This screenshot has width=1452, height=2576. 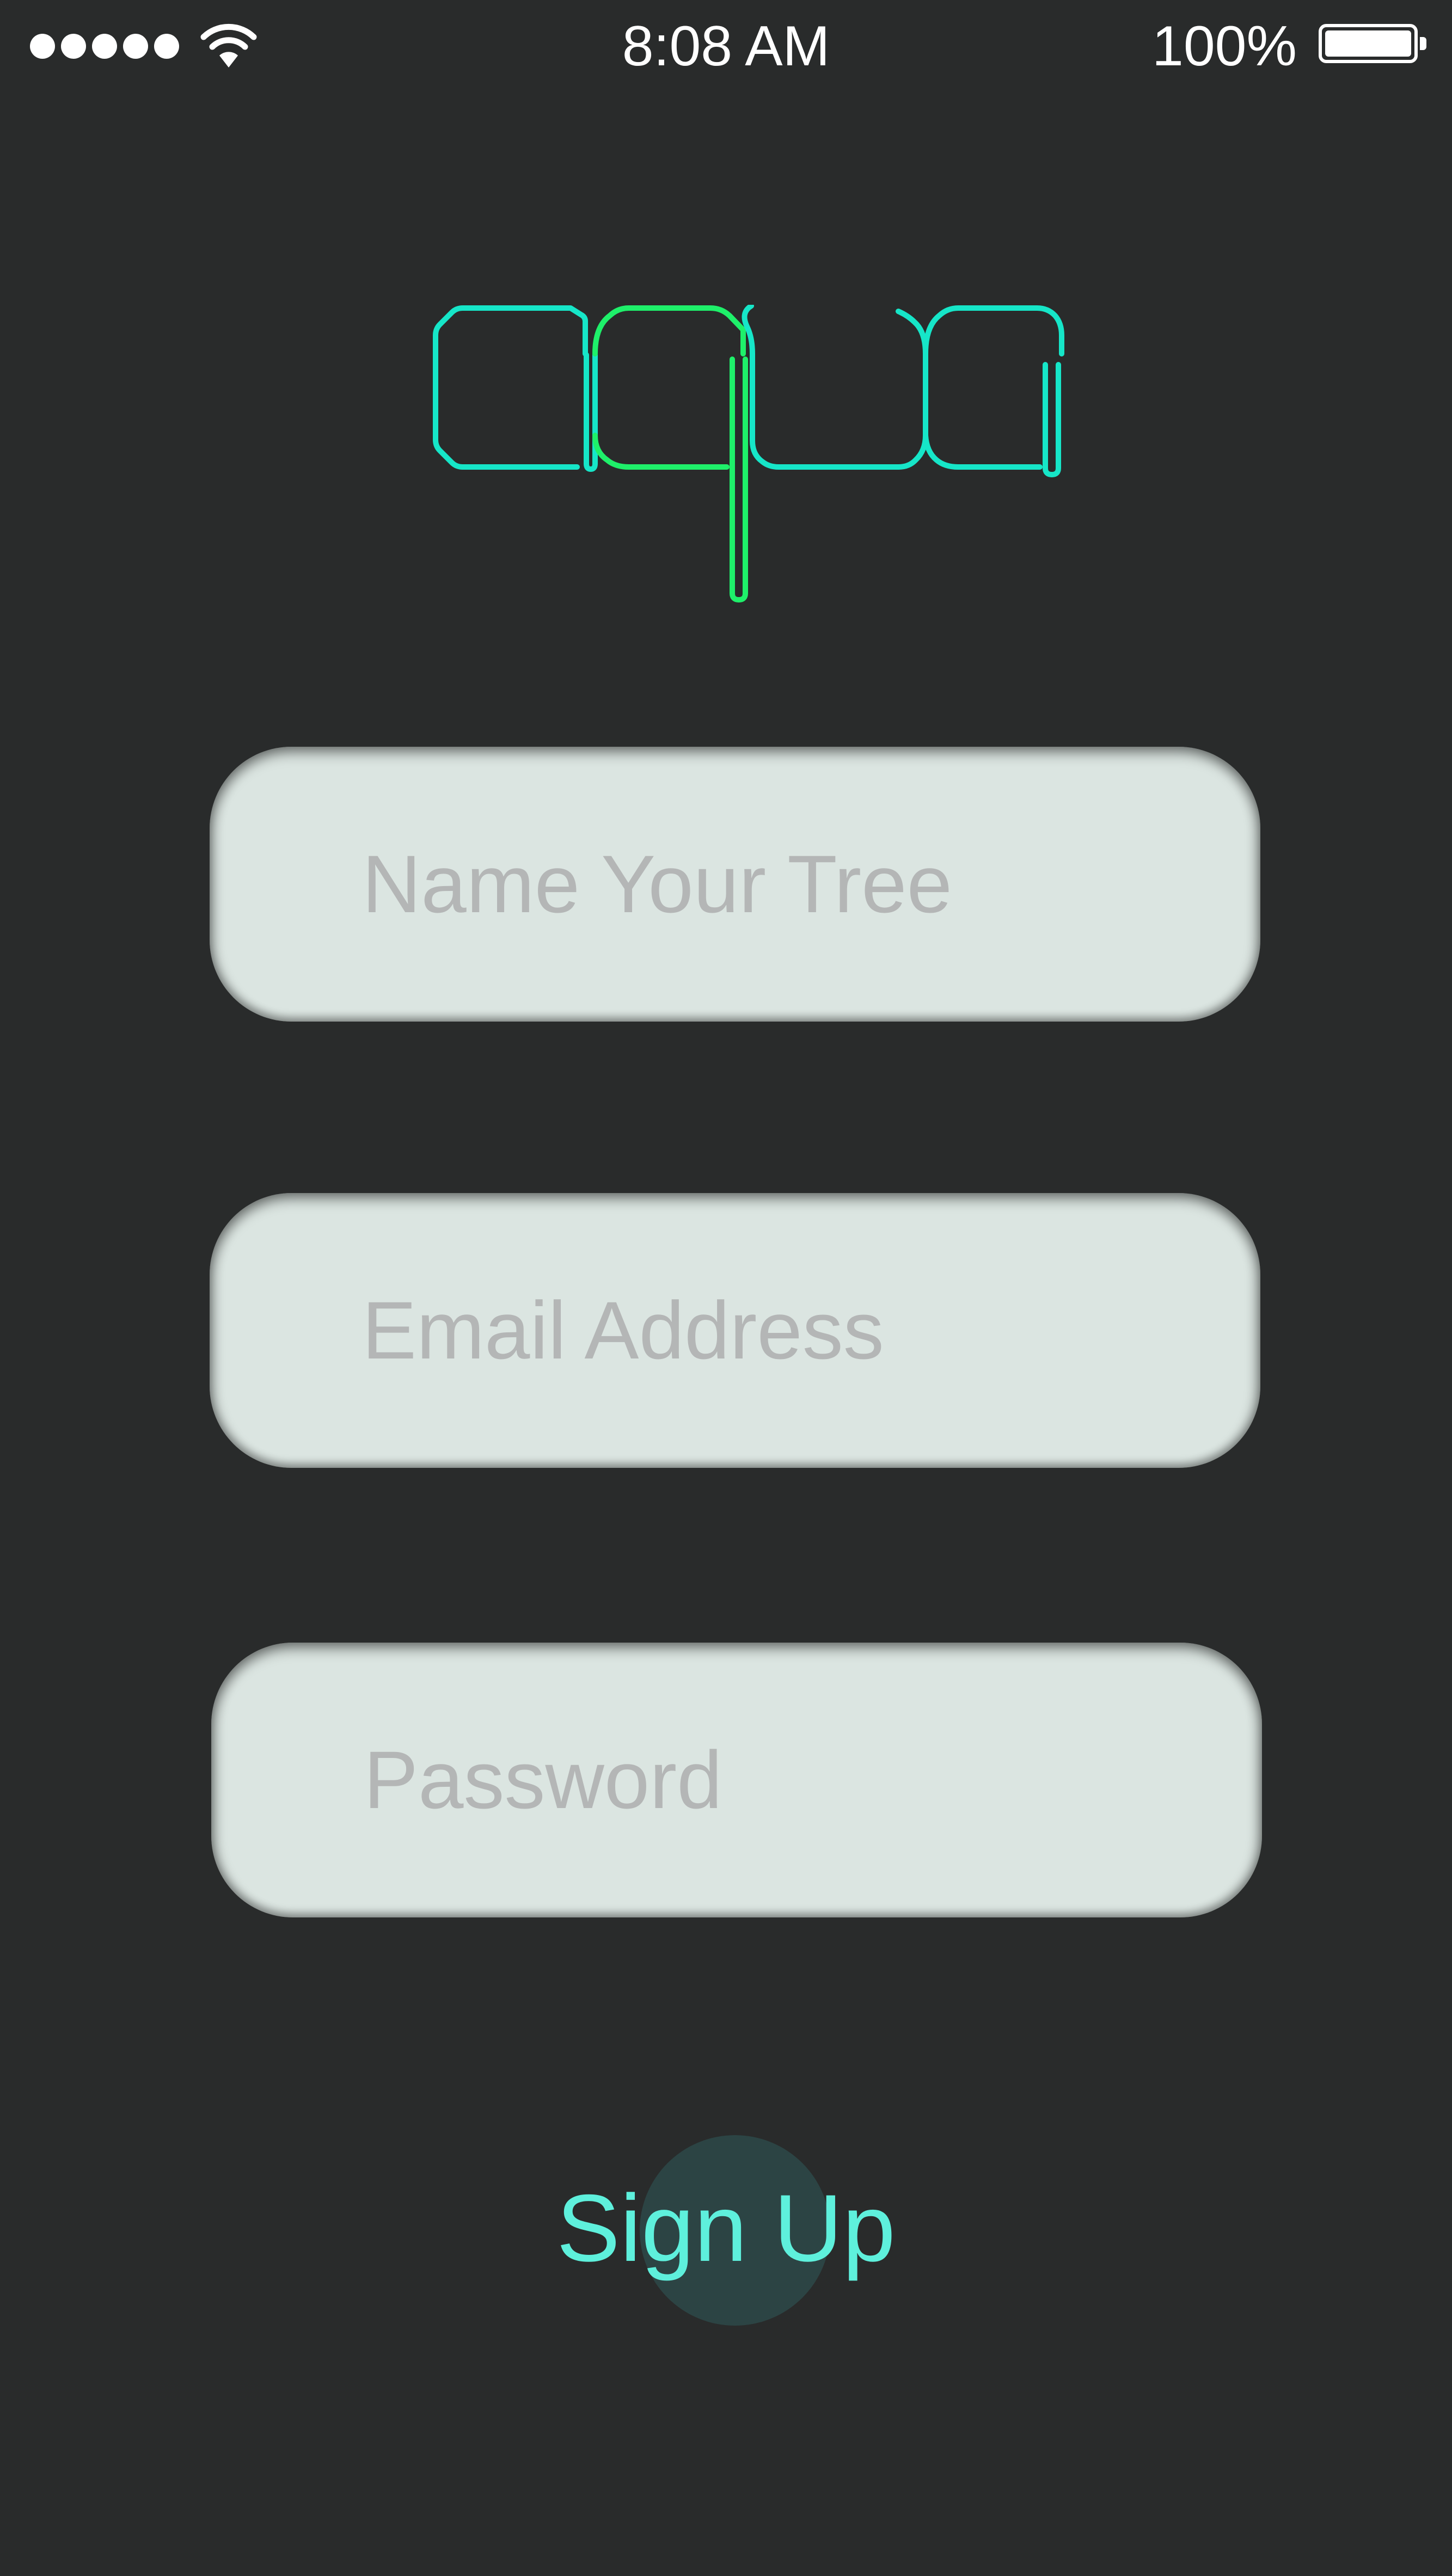 What do you see at coordinates (726, 2228) in the screenshot?
I see `sign-up-button: Sign Up` at bounding box center [726, 2228].